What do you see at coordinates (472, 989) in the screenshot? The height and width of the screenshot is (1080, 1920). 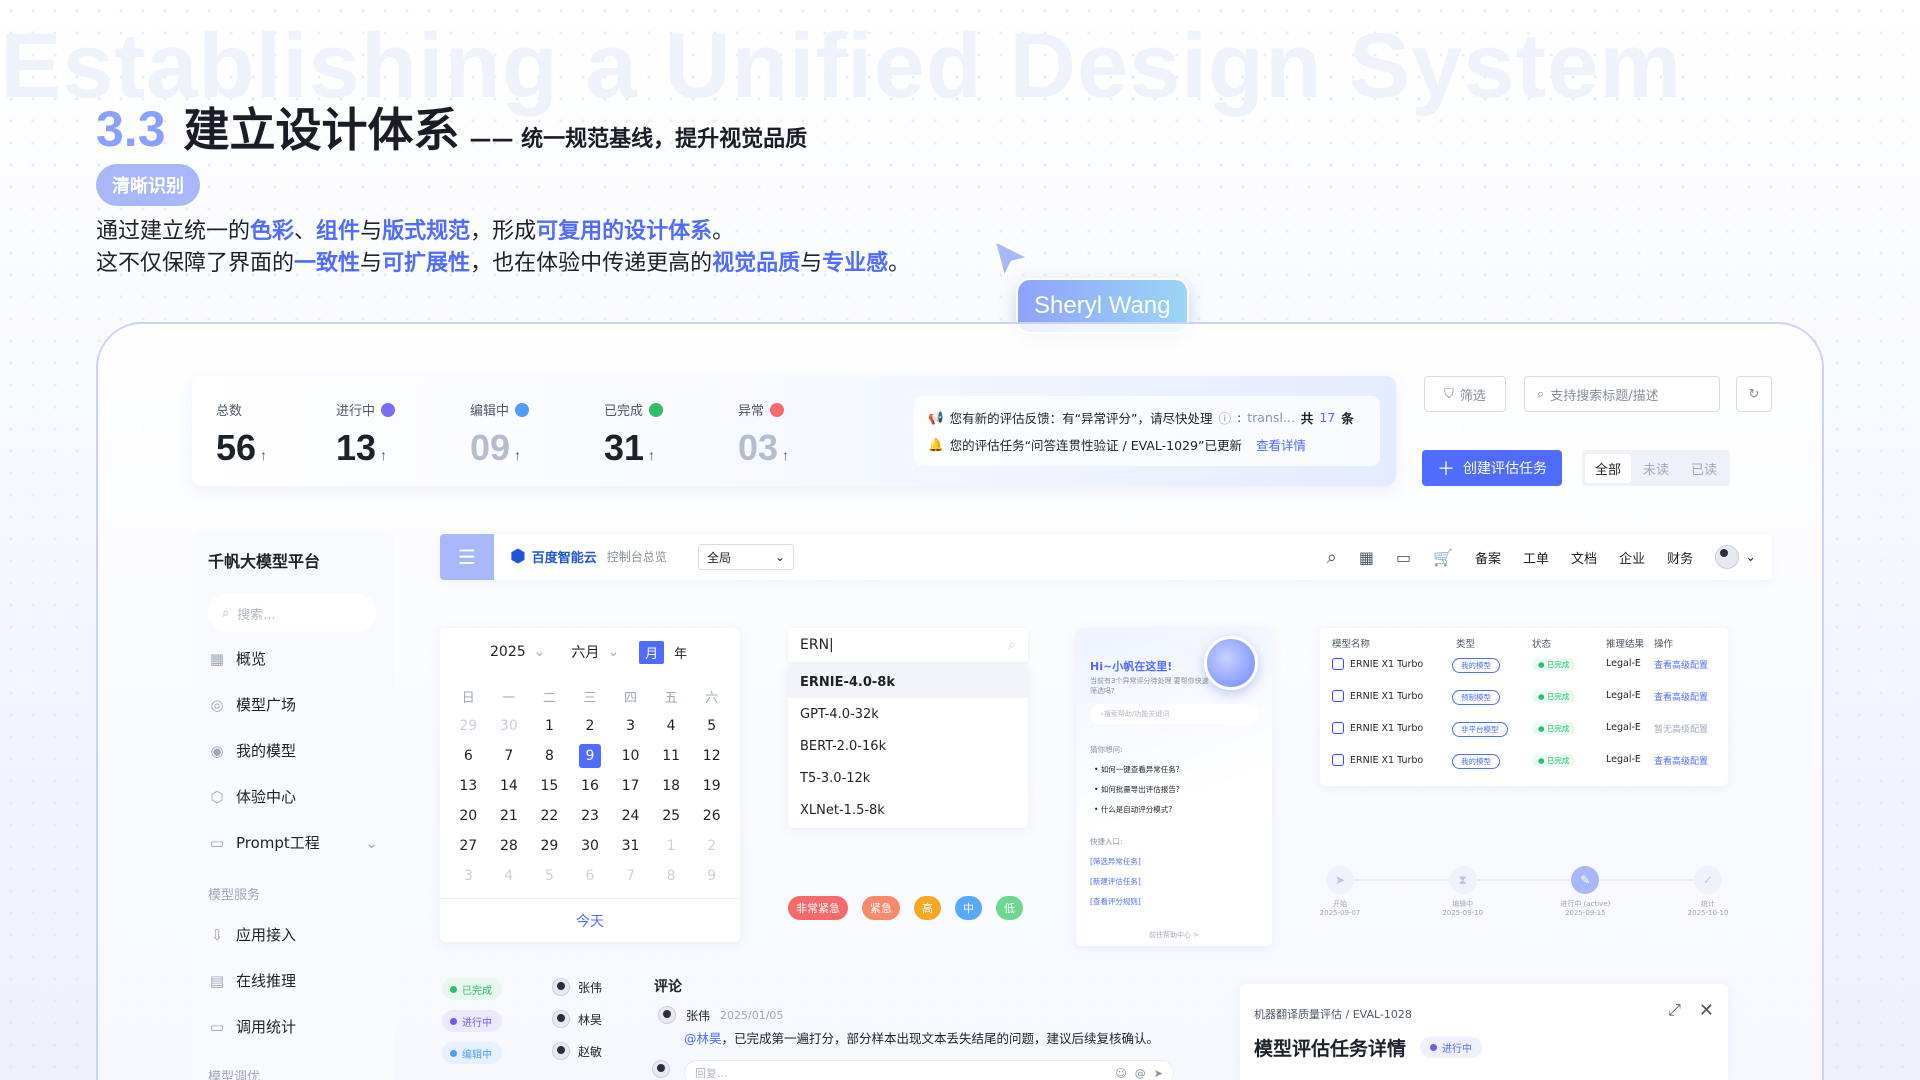 I see `status-pill: 已完成` at bounding box center [472, 989].